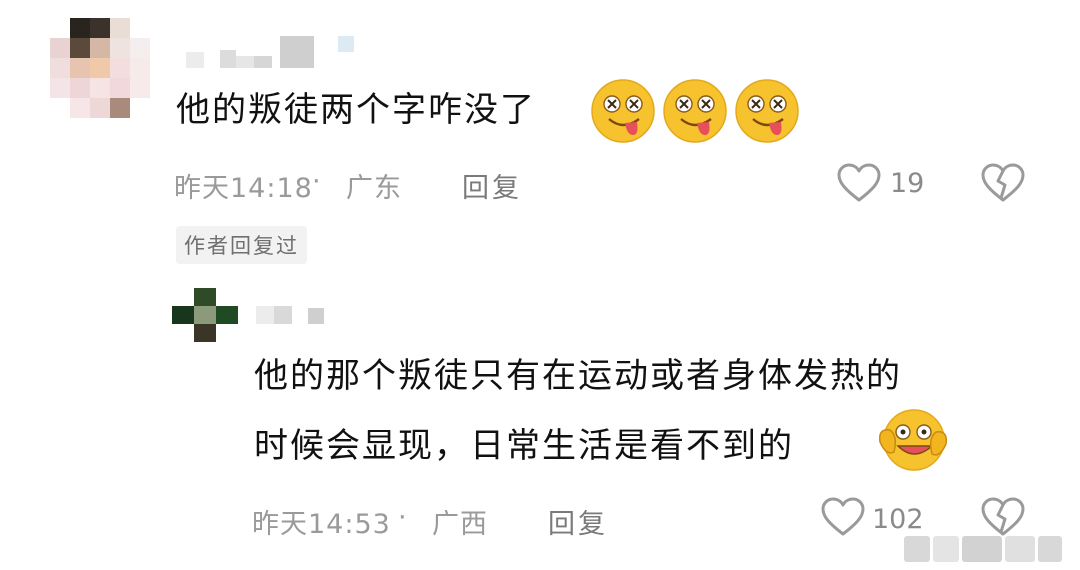 The image size is (1080, 570). I want to click on reply-time: 昨天14:53, so click(321, 524).